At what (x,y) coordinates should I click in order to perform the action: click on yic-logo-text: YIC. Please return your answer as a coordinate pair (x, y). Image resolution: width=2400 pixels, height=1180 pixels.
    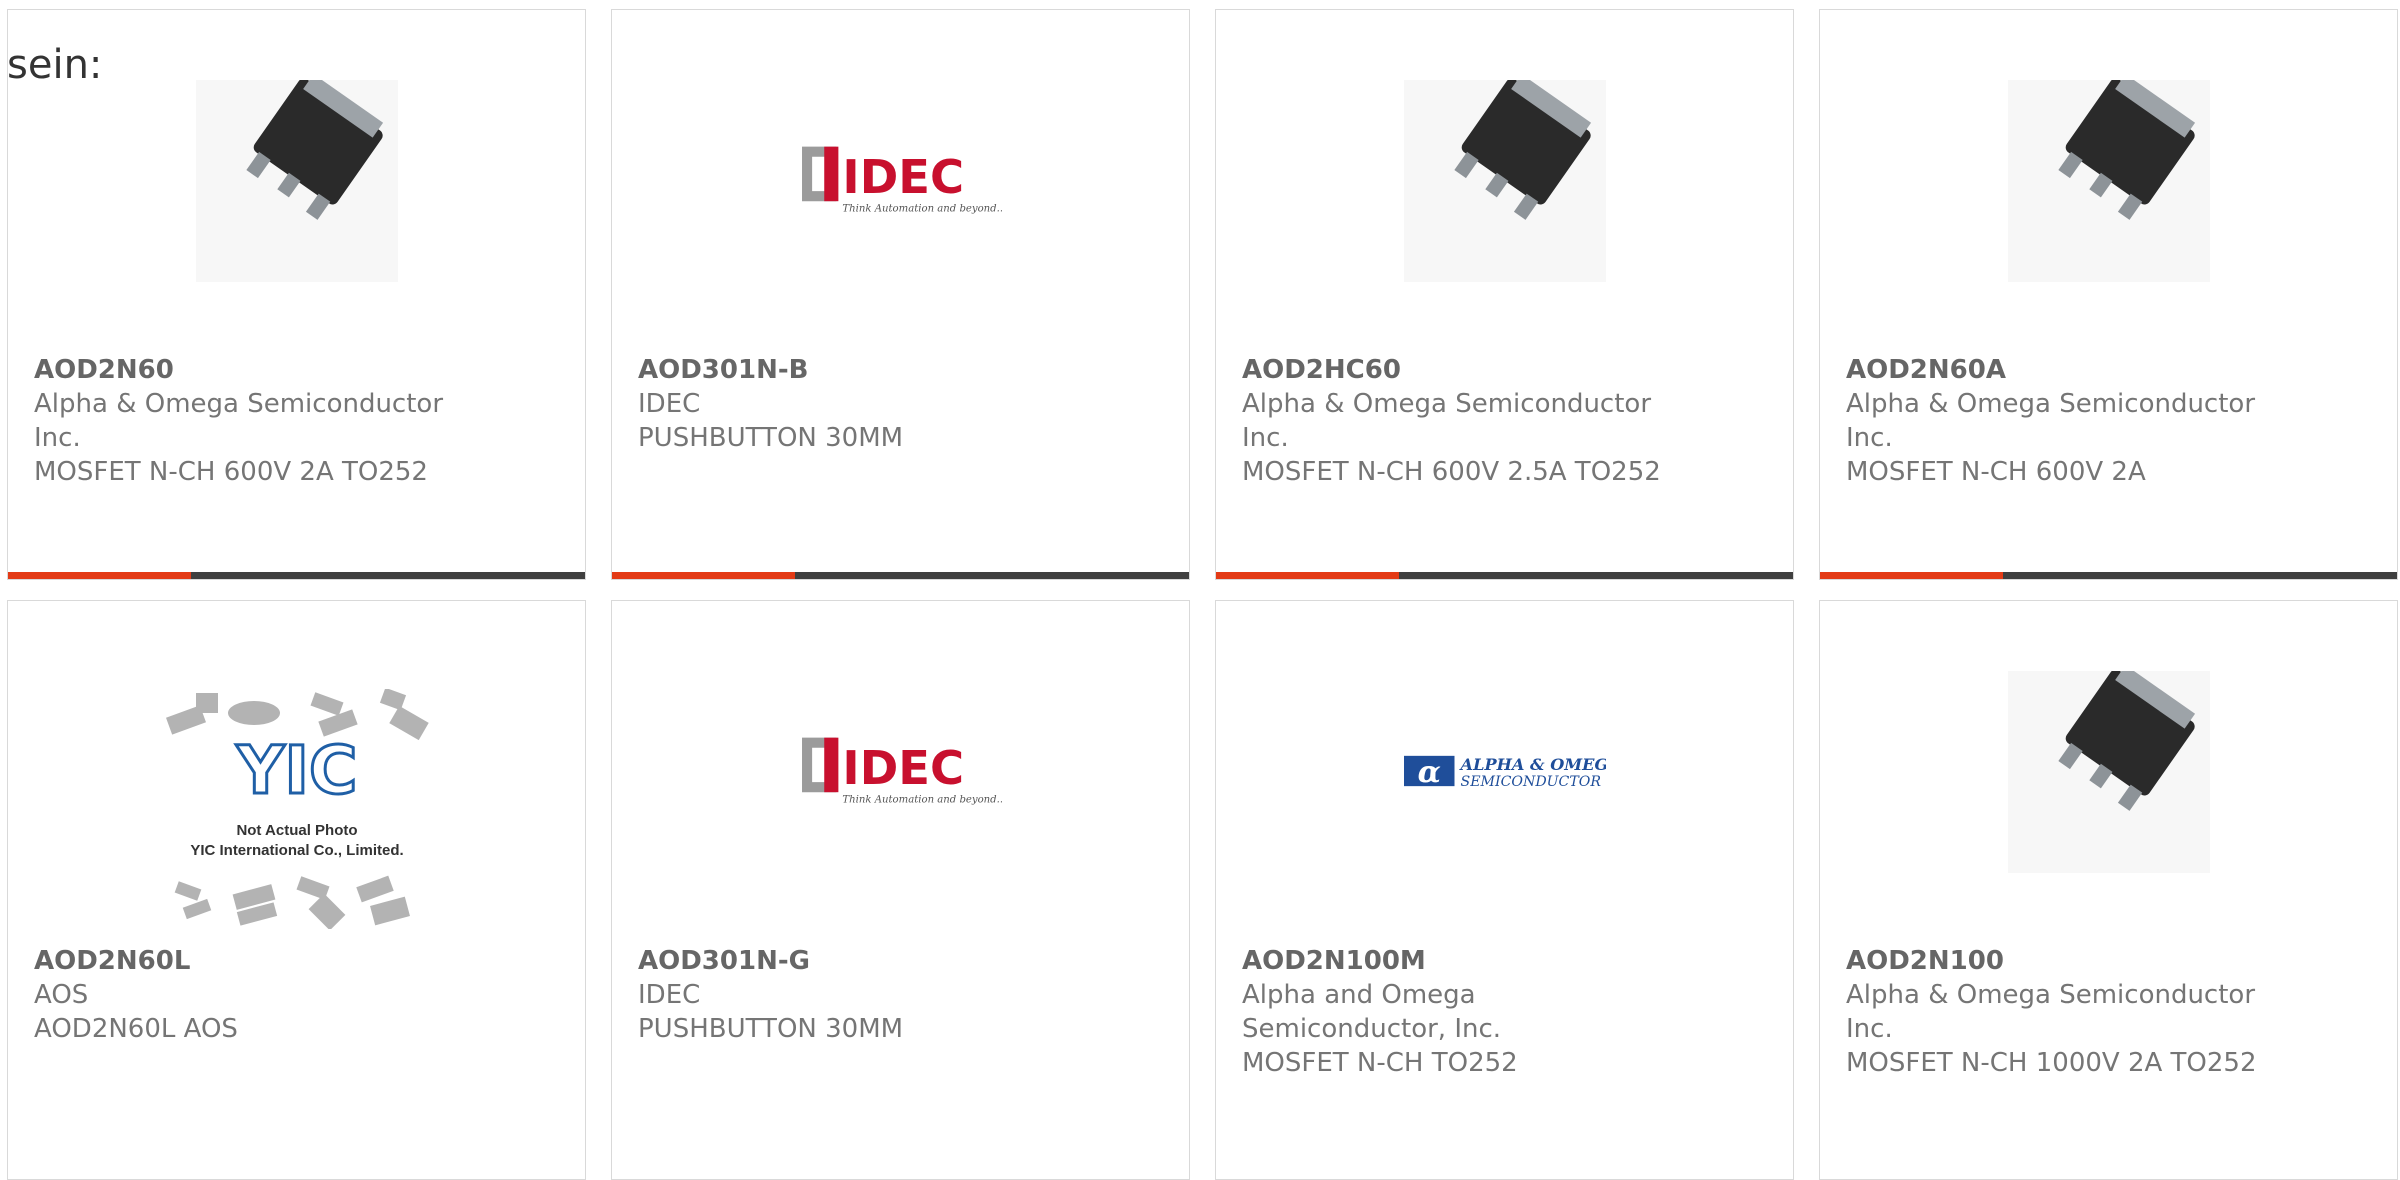
    Looking at the image, I should click on (296, 770).